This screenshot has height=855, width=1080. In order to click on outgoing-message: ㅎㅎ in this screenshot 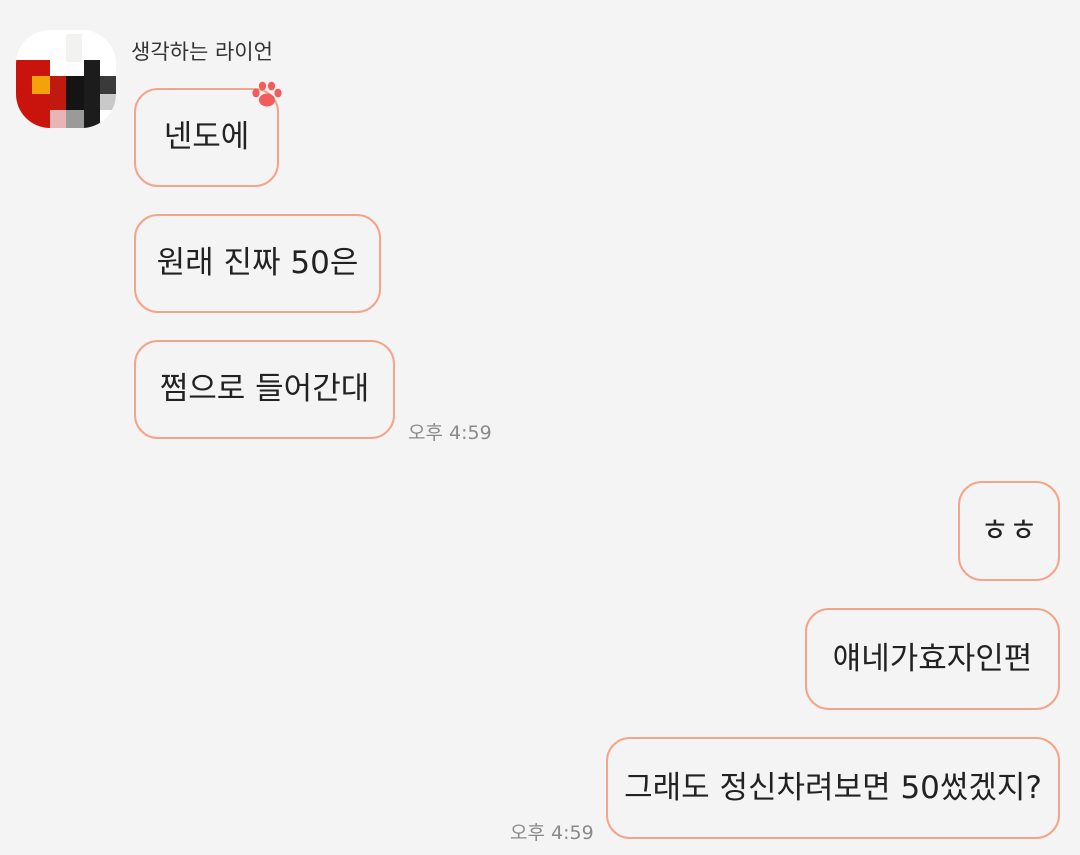, I will do `click(1009, 531)`.